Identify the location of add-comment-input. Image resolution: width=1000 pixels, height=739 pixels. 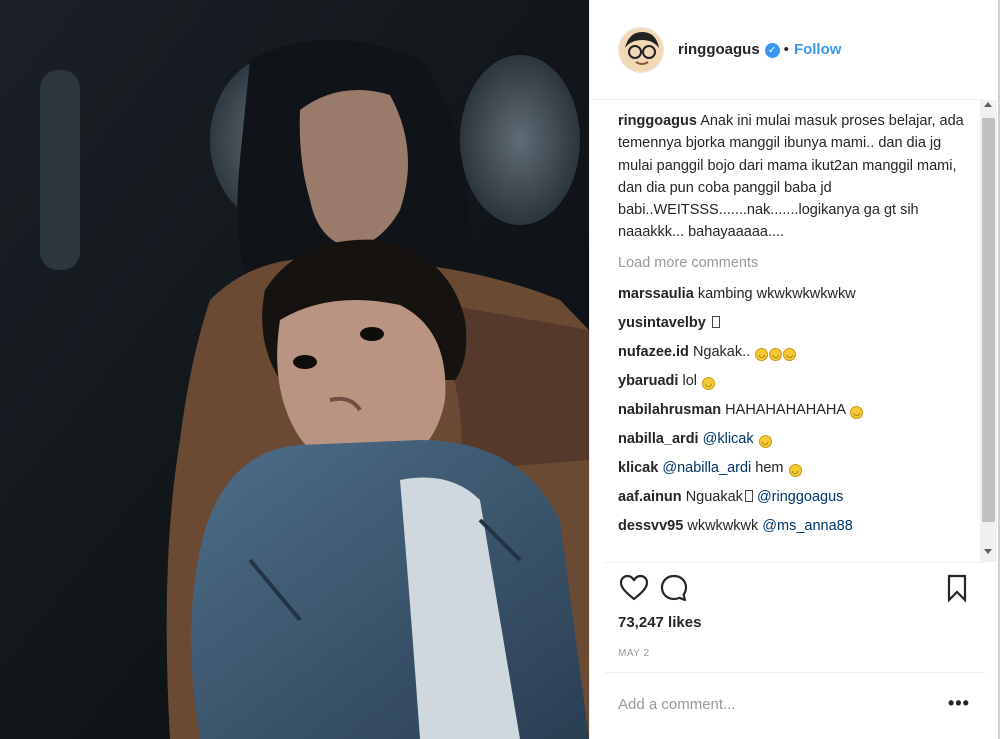
(778, 704).